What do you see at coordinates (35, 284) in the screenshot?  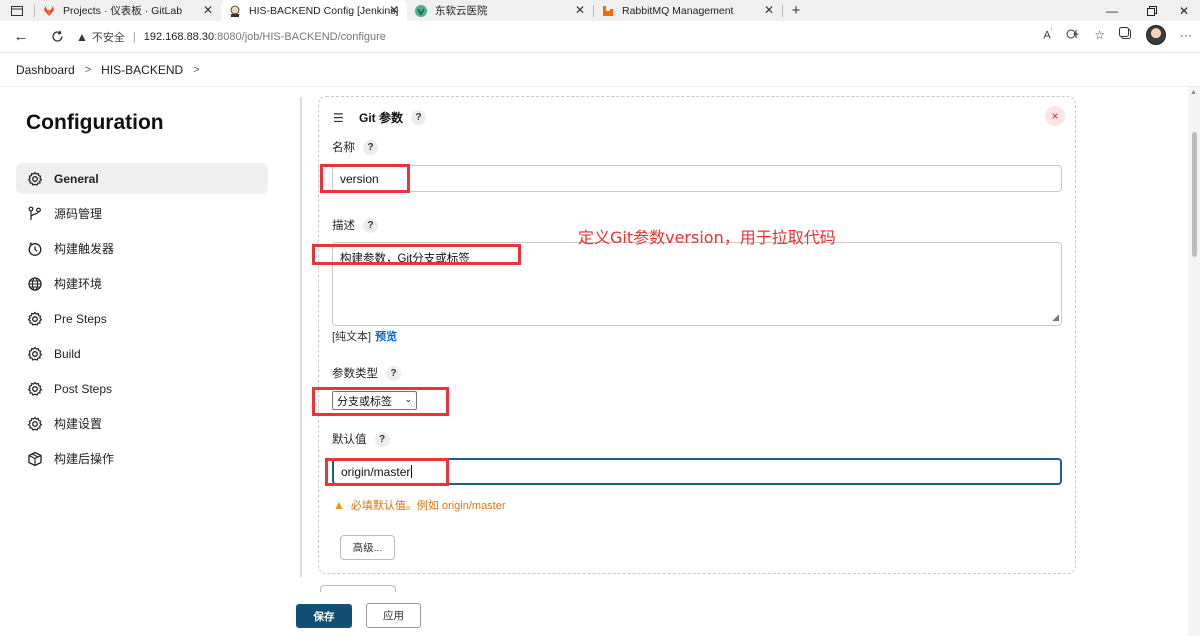 I see `globe-icon` at bounding box center [35, 284].